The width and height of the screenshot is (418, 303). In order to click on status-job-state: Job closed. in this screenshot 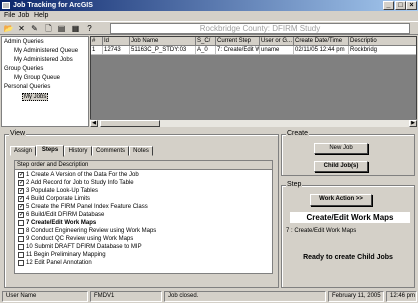, I will do `click(245, 296)`.